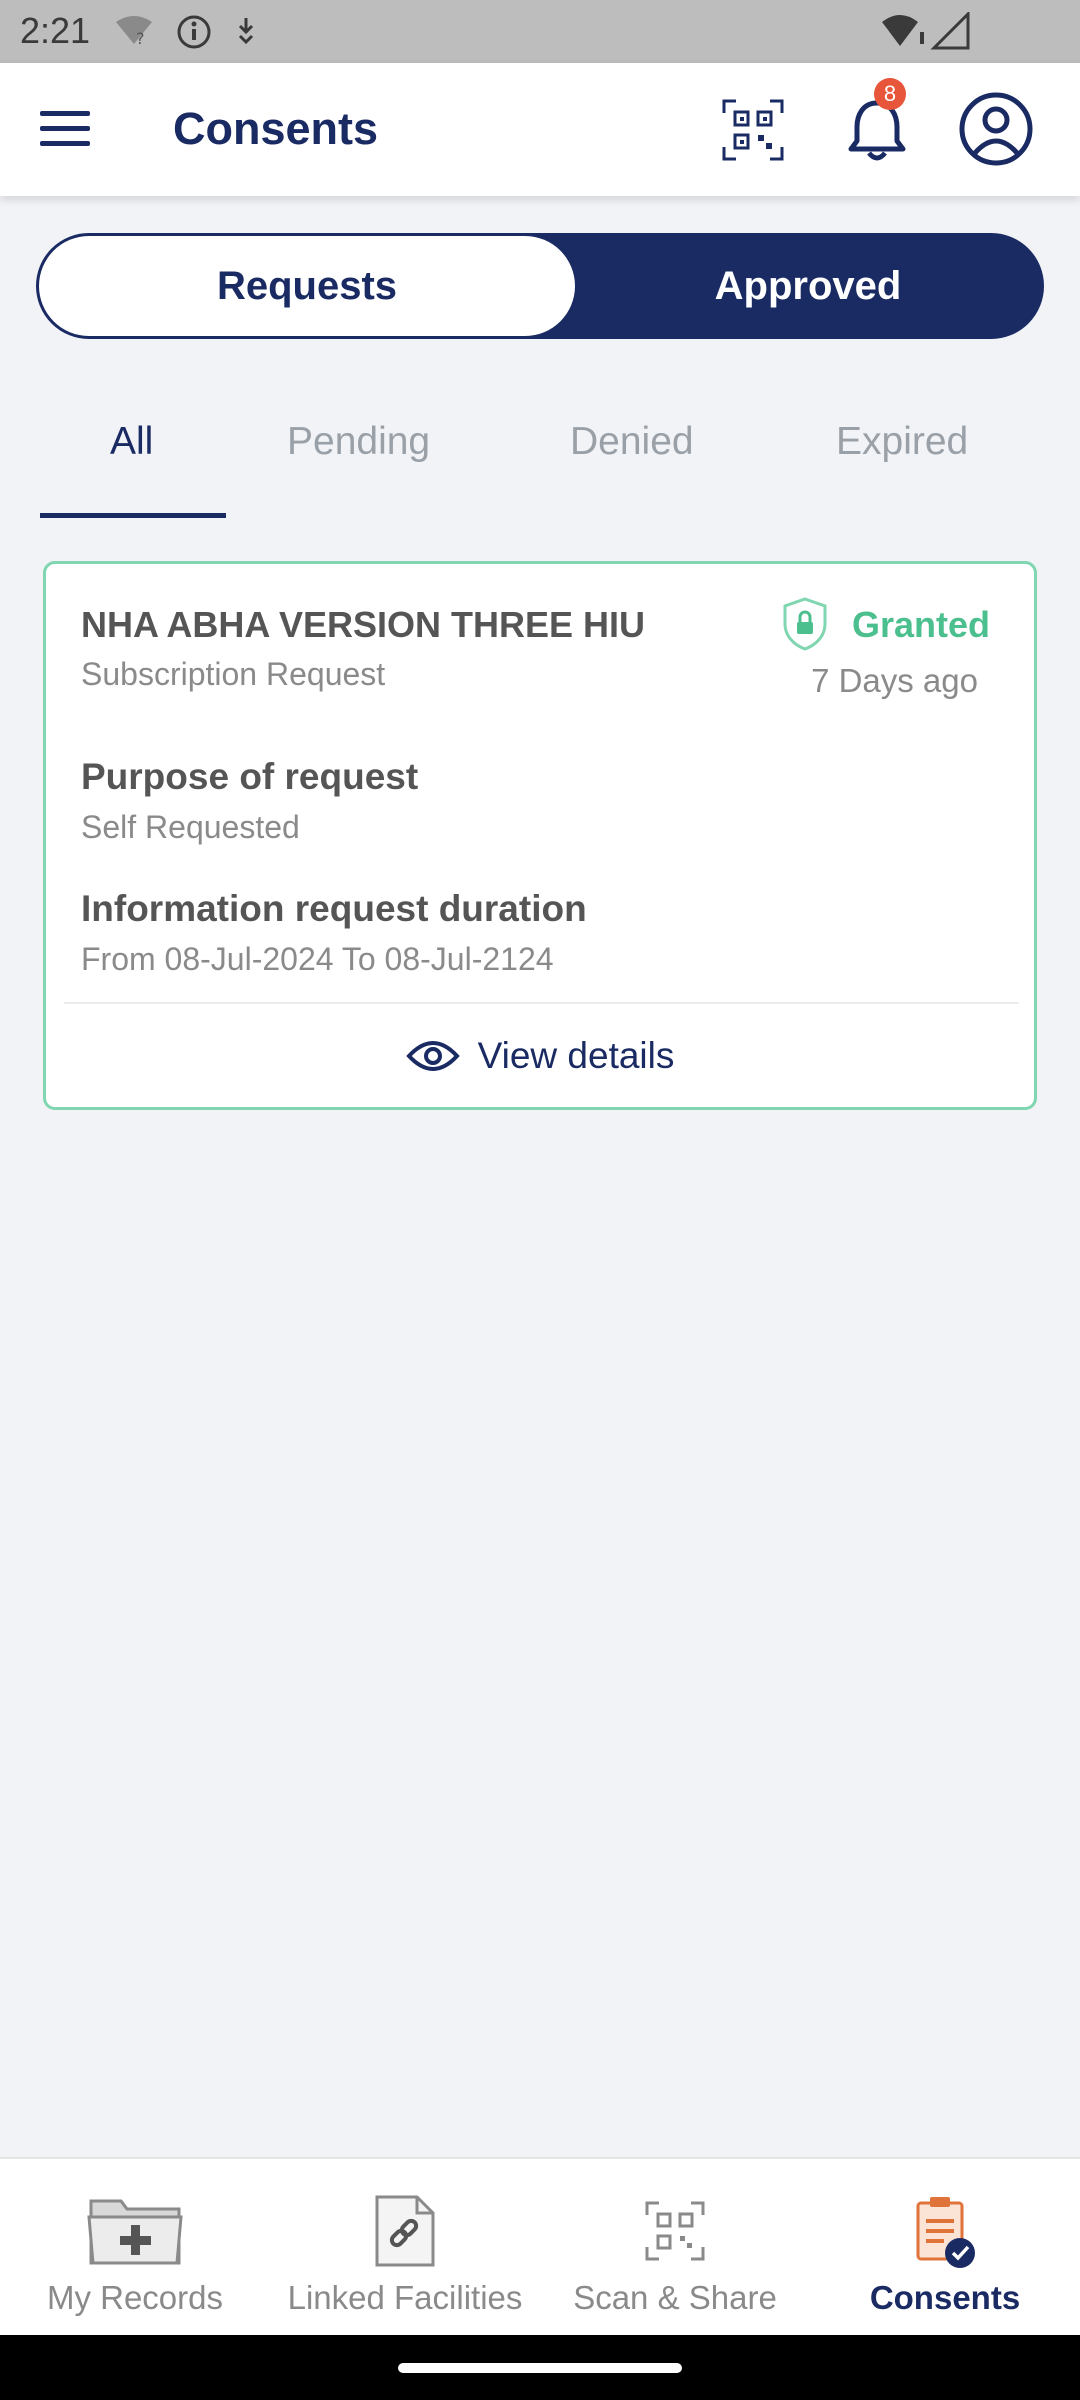 The height and width of the screenshot is (2400, 1080). I want to click on view-details-button: View details, so click(540, 1056).